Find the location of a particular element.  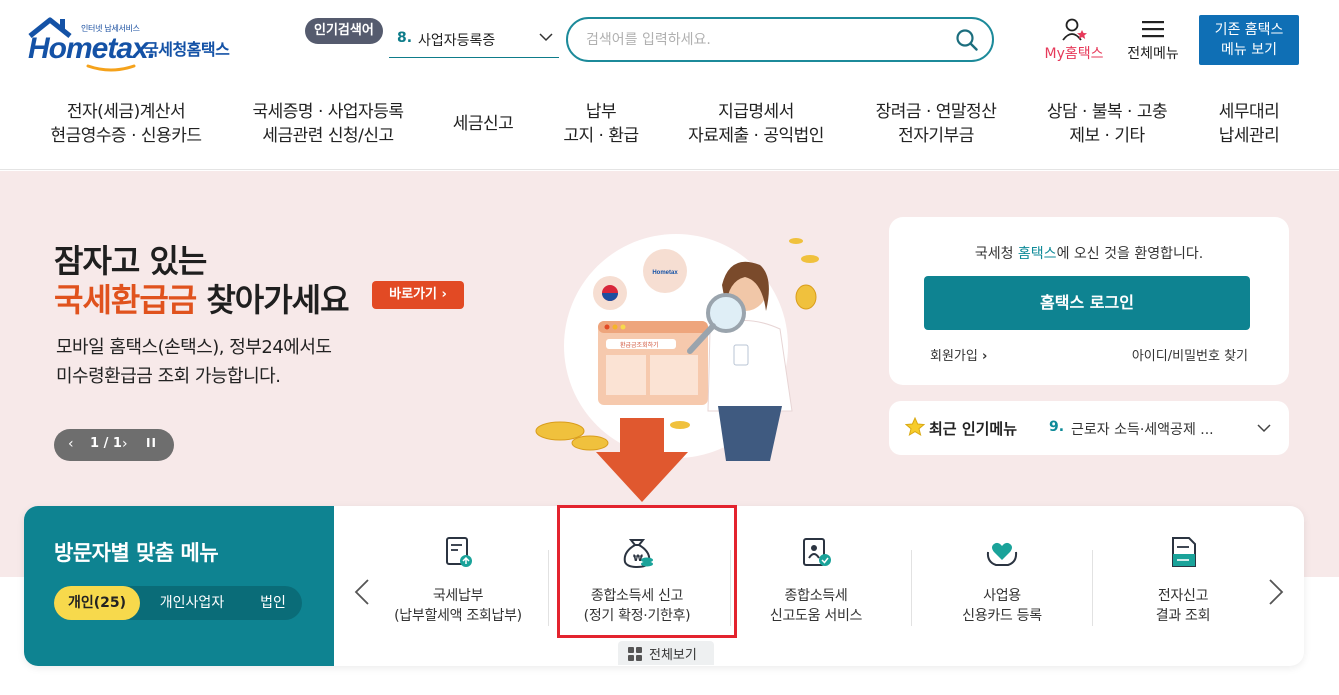

login-button: 홈택스 로그인 is located at coordinates (1087, 303).